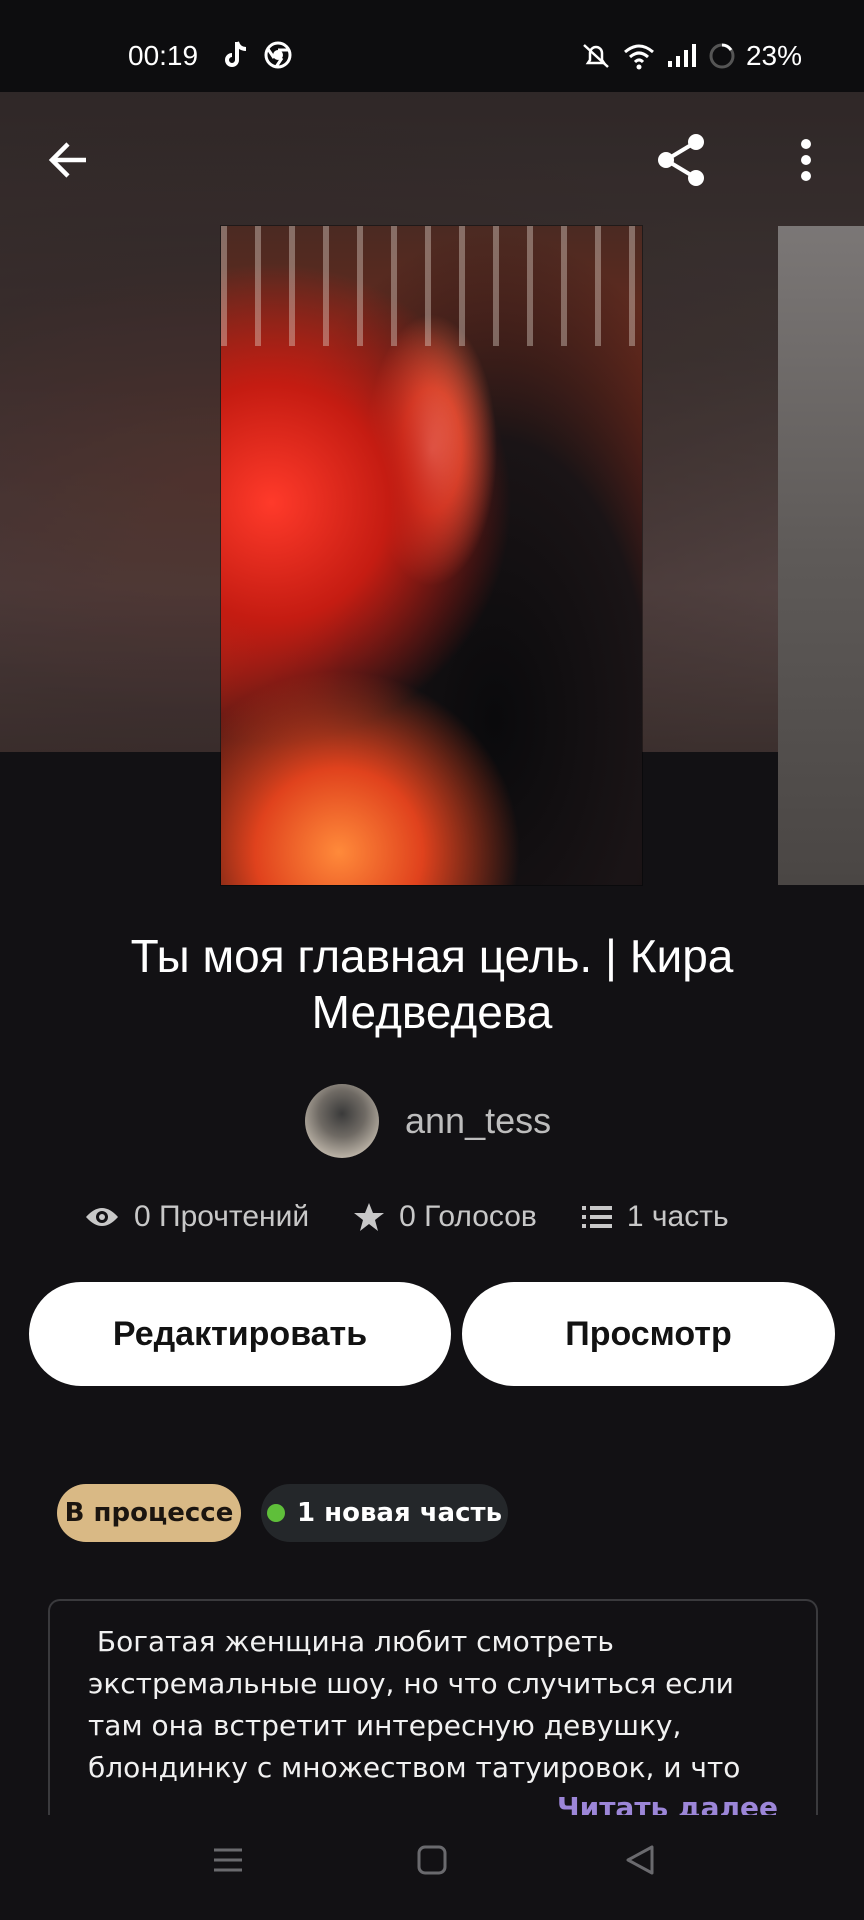 The height and width of the screenshot is (1920, 864). I want to click on more-options-button, so click(806, 160).